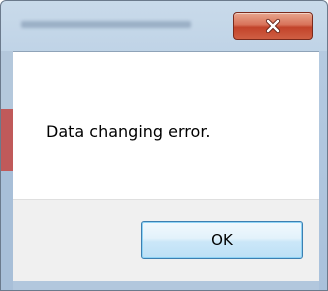 The image size is (328, 291). I want to click on error-message: Data changing error., so click(128, 131).